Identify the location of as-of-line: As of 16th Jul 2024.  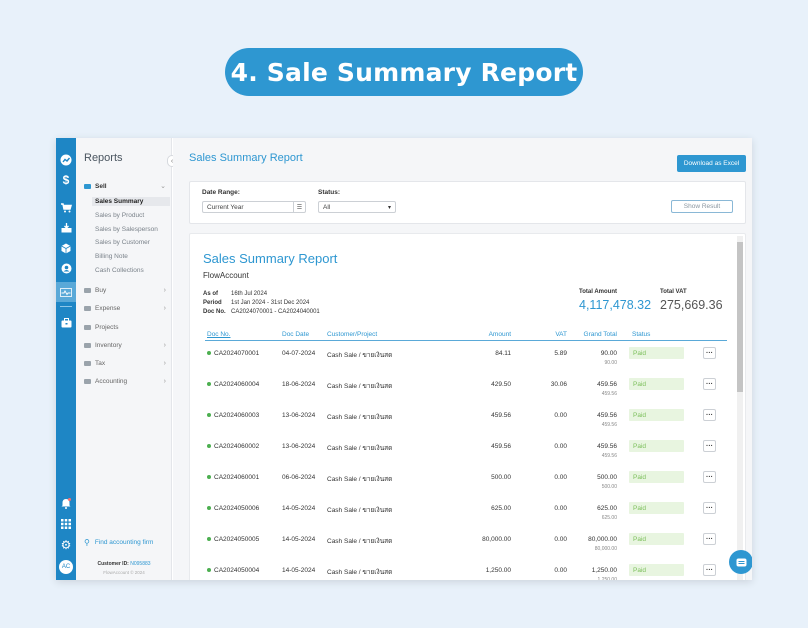
(235, 294).